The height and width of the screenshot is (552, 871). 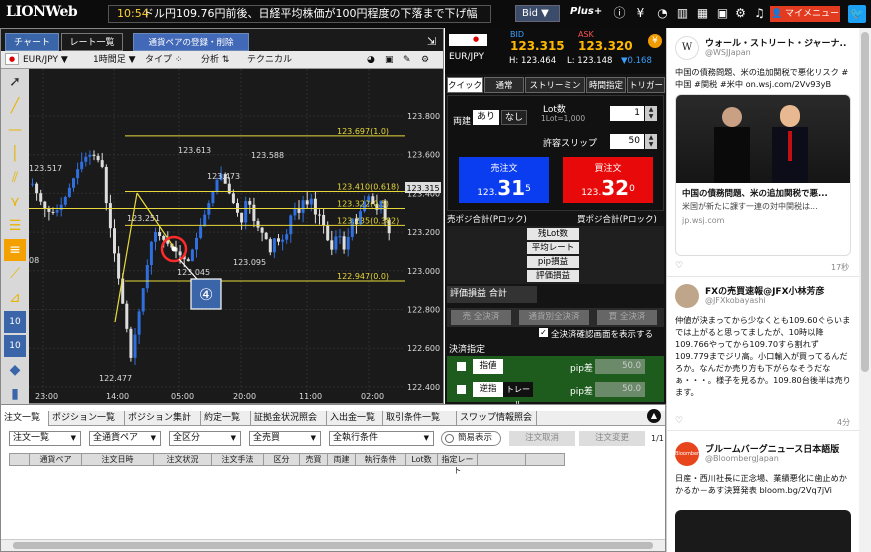 What do you see at coordinates (15, 178) in the screenshot?
I see `channel-icon: ⫽` at bounding box center [15, 178].